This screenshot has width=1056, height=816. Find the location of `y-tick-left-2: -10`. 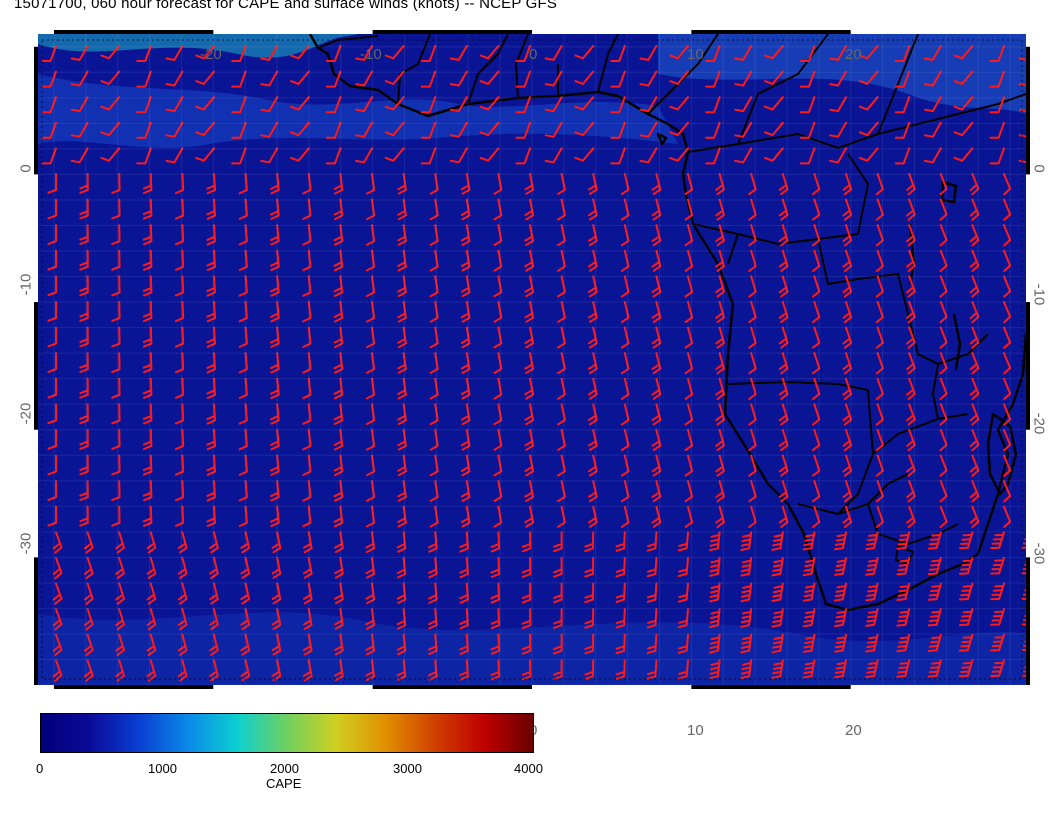

y-tick-left-2: -10 is located at coordinates (26, 284).